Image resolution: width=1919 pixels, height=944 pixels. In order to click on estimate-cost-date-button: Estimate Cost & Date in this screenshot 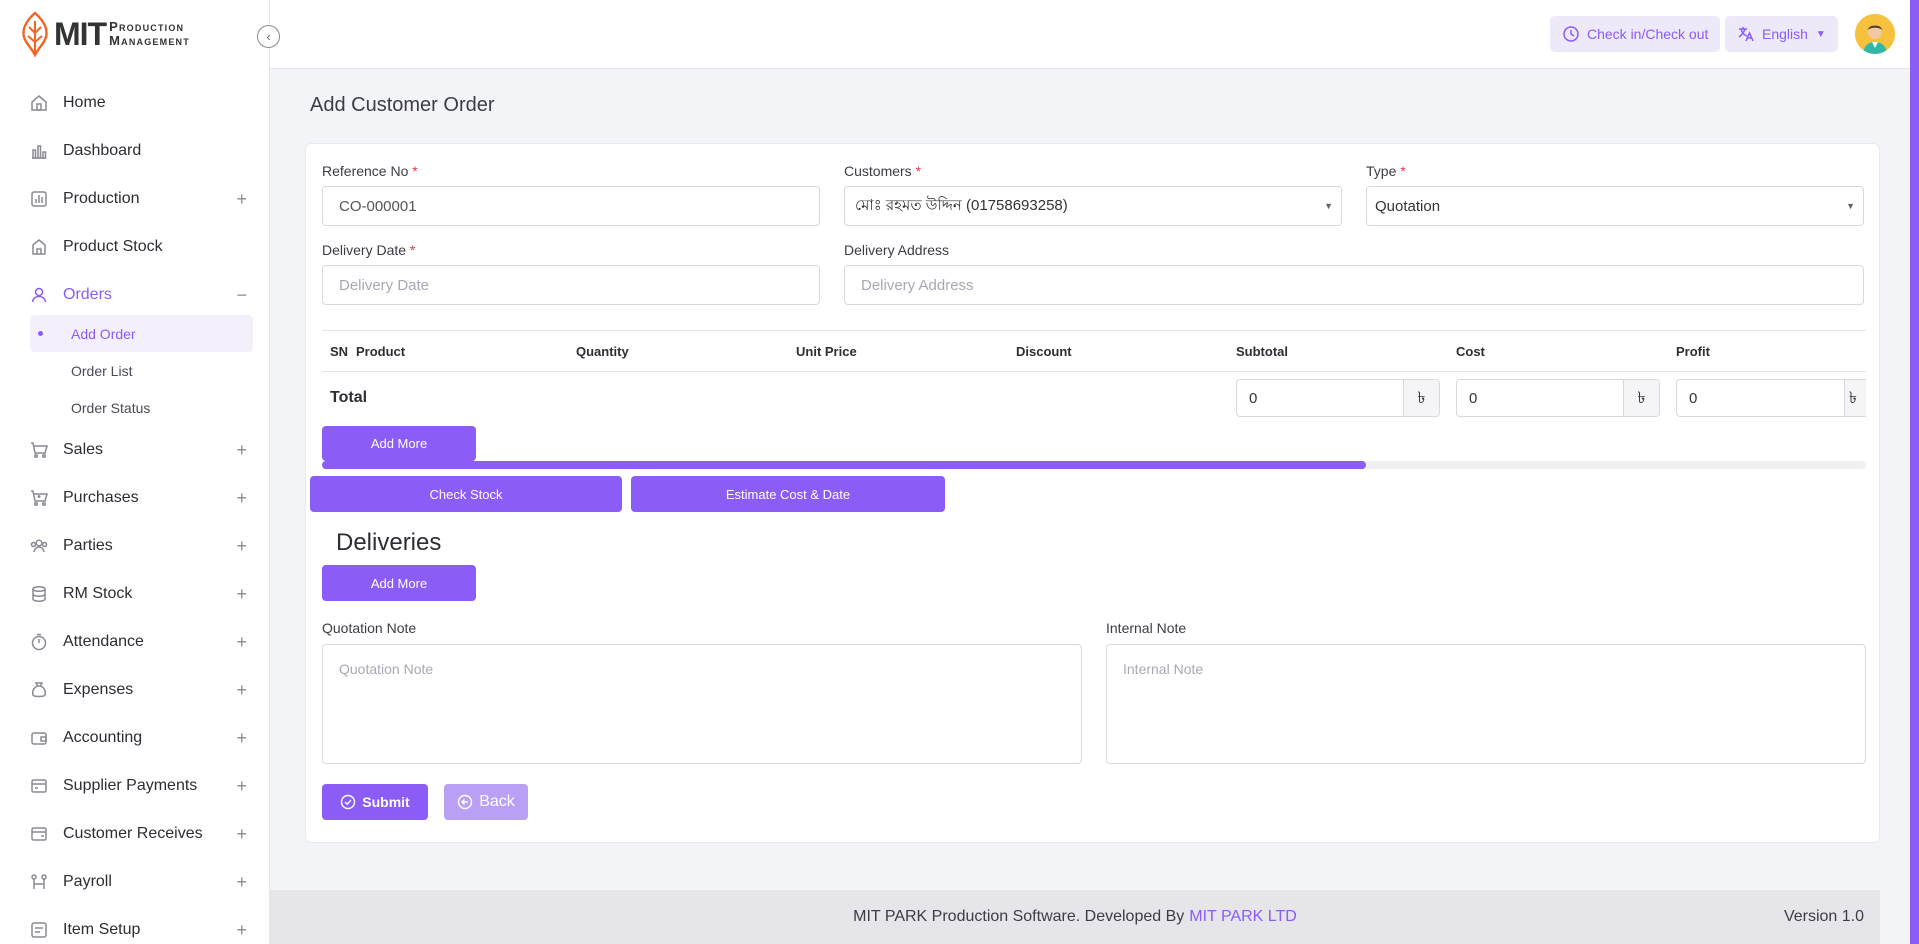, I will do `click(788, 494)`.